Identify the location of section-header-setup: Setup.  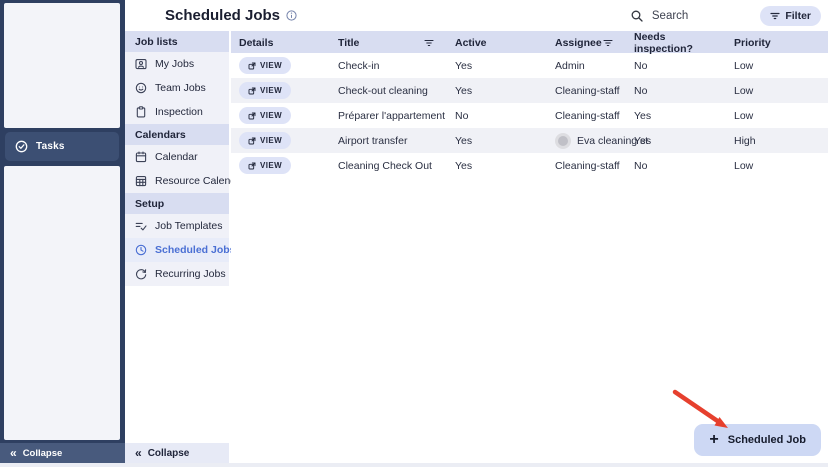
(177, 203).